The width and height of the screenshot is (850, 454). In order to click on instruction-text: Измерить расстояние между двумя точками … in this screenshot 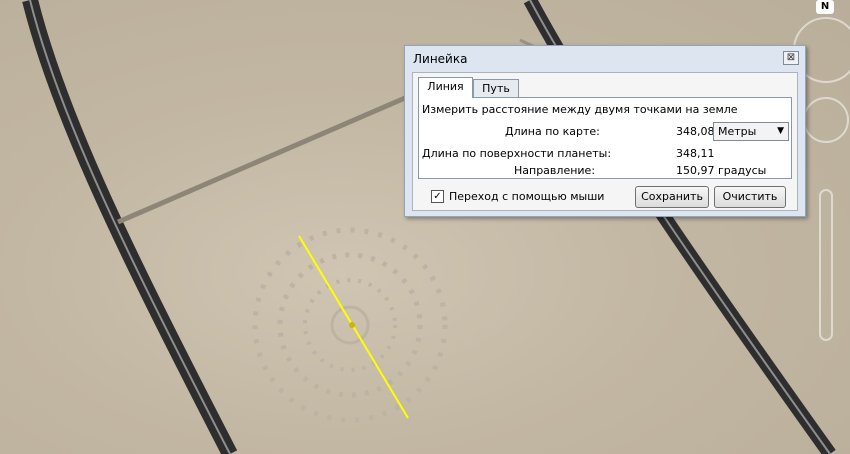, I will do `click(580, 109)`.